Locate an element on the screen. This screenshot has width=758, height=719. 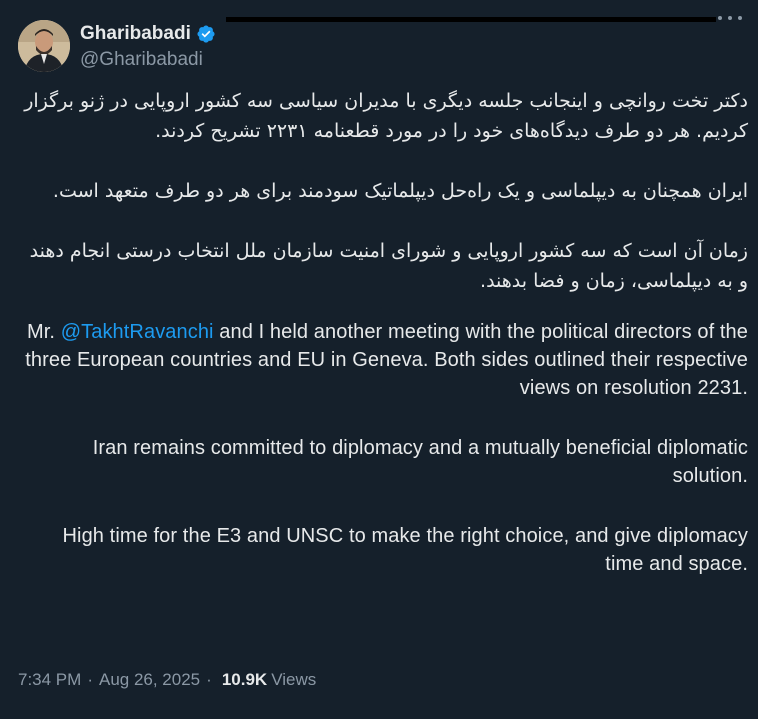
tweet-time: 7:34 PM is located at coordinates (49, 680).